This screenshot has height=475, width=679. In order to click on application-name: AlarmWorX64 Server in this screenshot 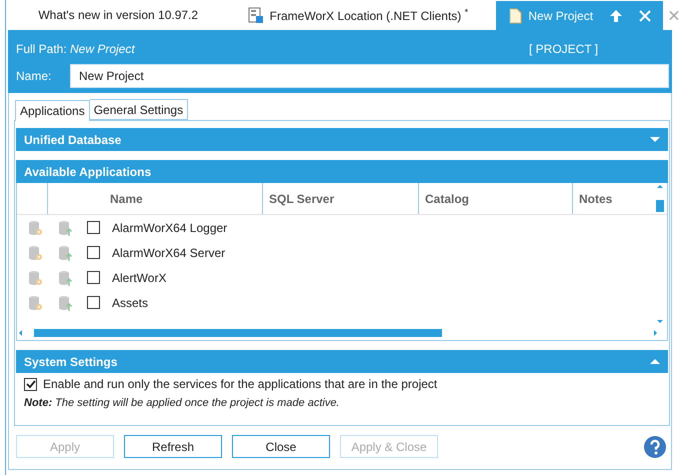, I will do `click(169, 253)`.